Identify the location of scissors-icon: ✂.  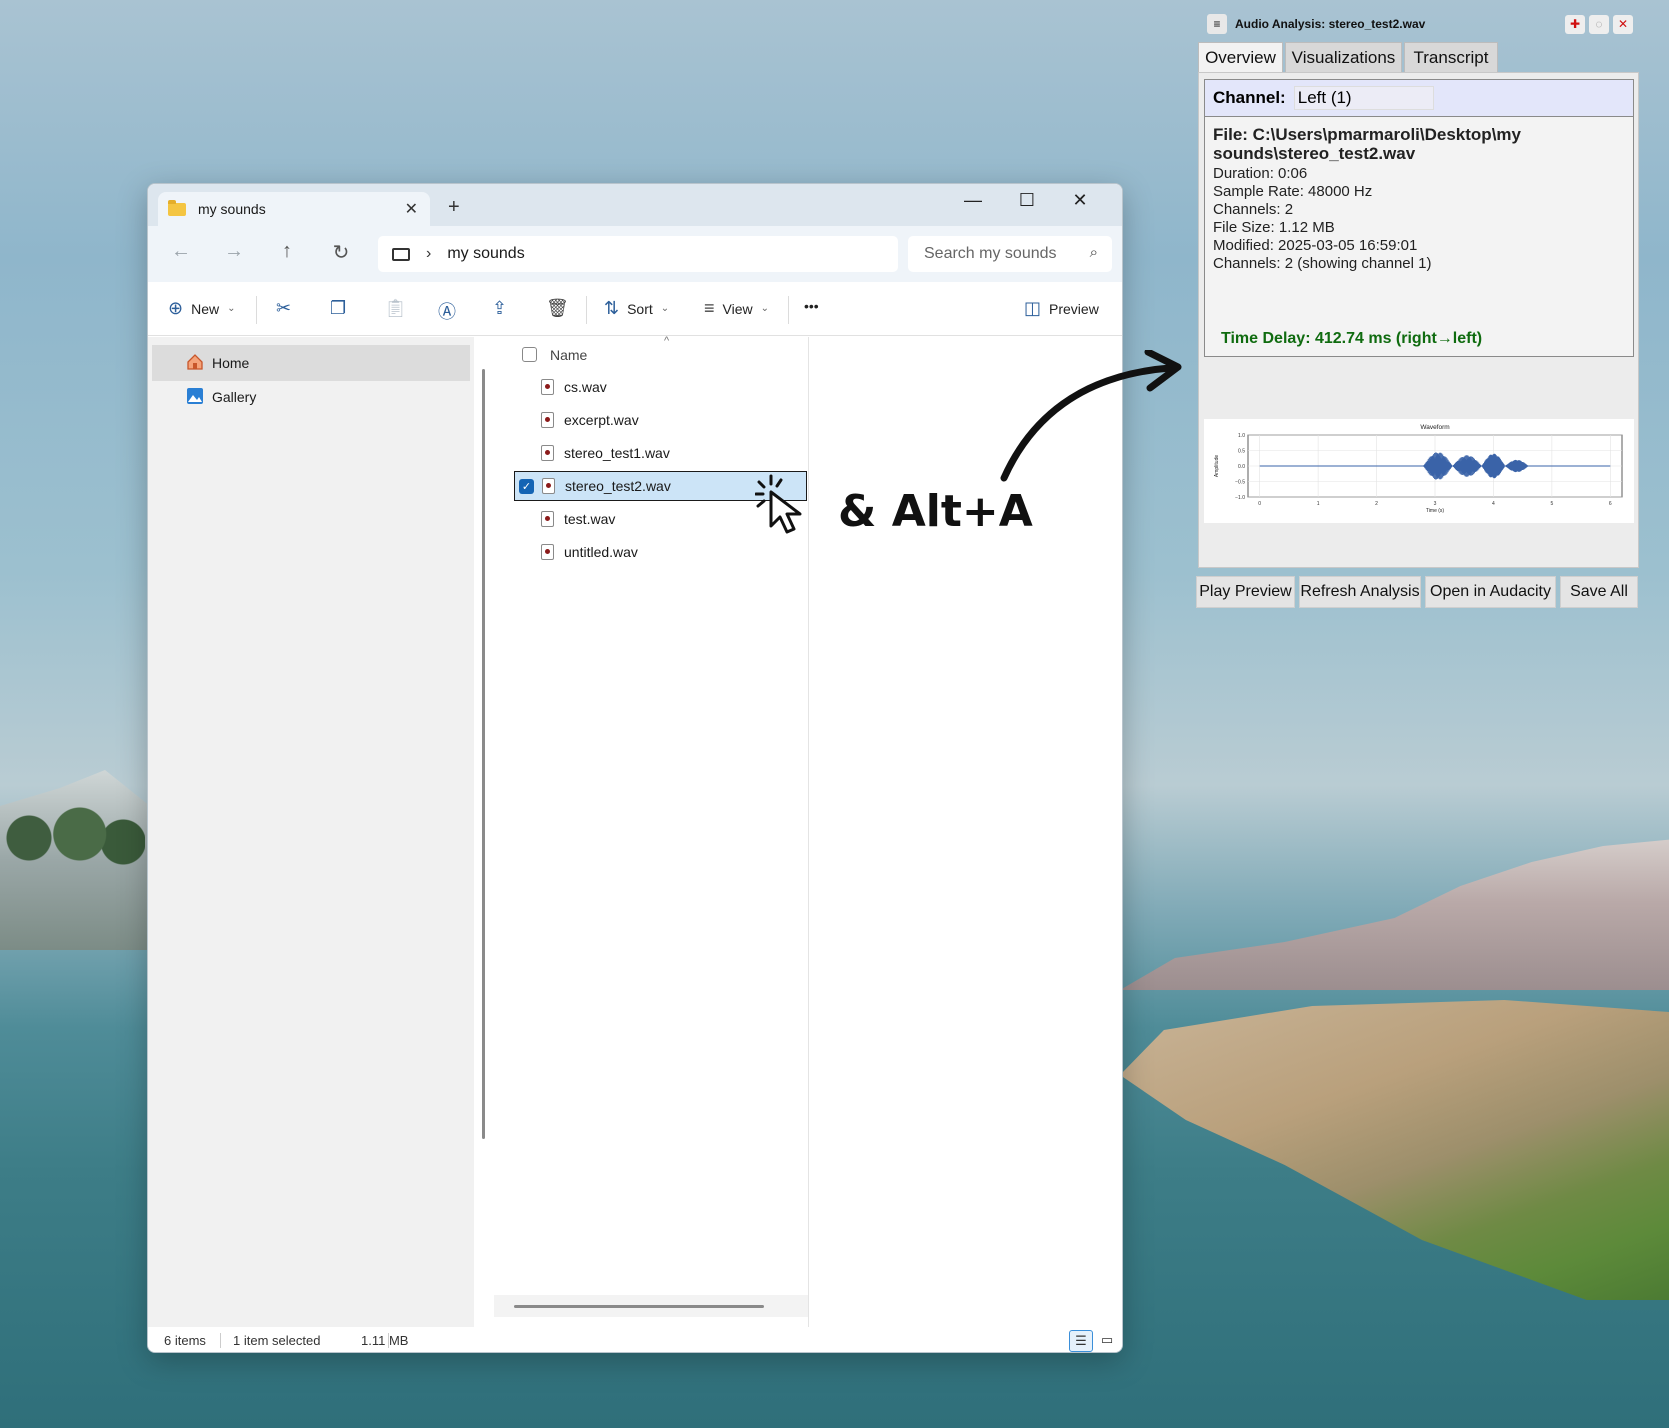
(284, 308).